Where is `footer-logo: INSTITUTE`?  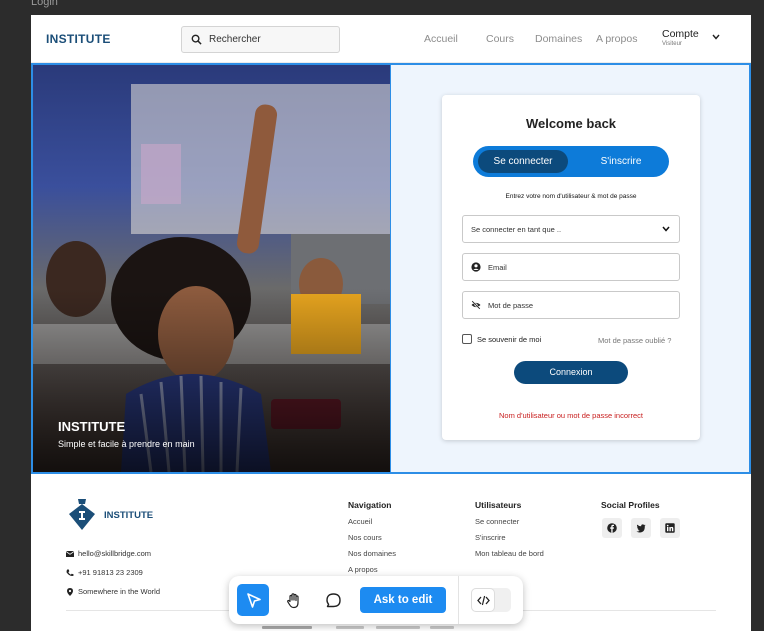 footer-logo: INSTITUTE is located at coordinates (129, 515).